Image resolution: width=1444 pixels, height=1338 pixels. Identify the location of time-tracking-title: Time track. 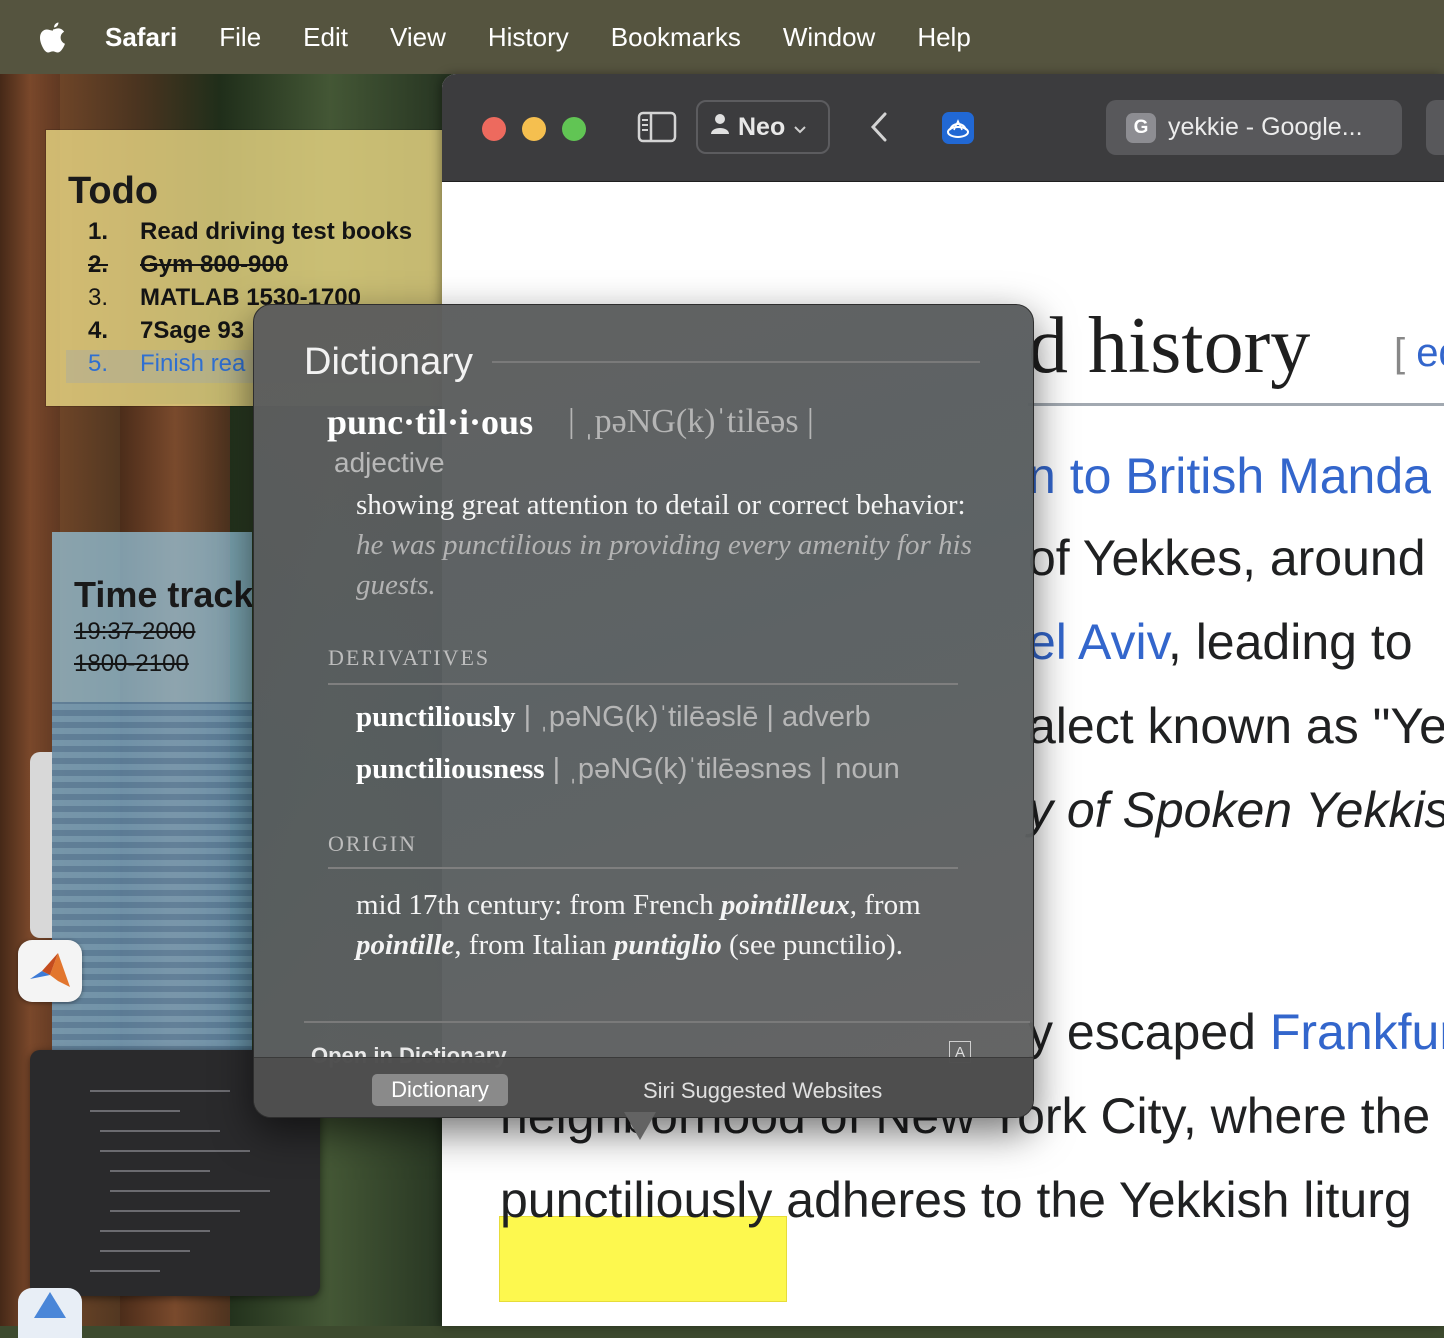
(163, 594).